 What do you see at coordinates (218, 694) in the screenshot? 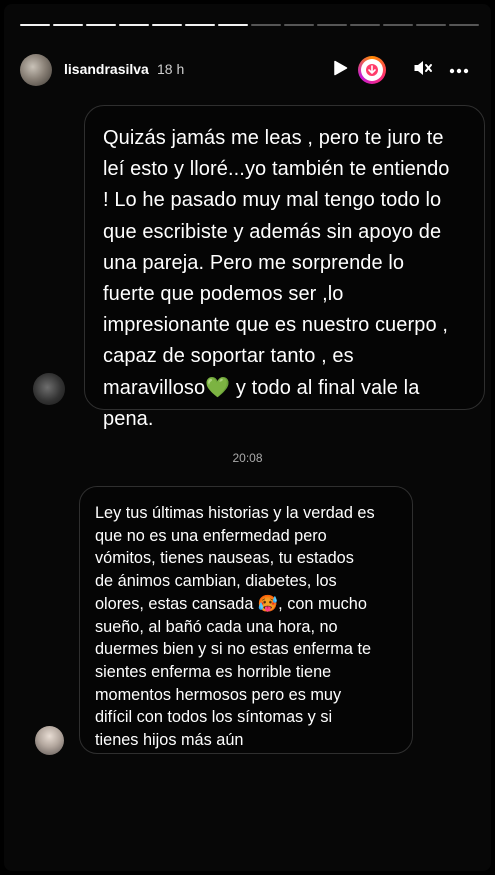
I see `message-line: momentos hermosos pero es muy` at bounding box center [218, 694].